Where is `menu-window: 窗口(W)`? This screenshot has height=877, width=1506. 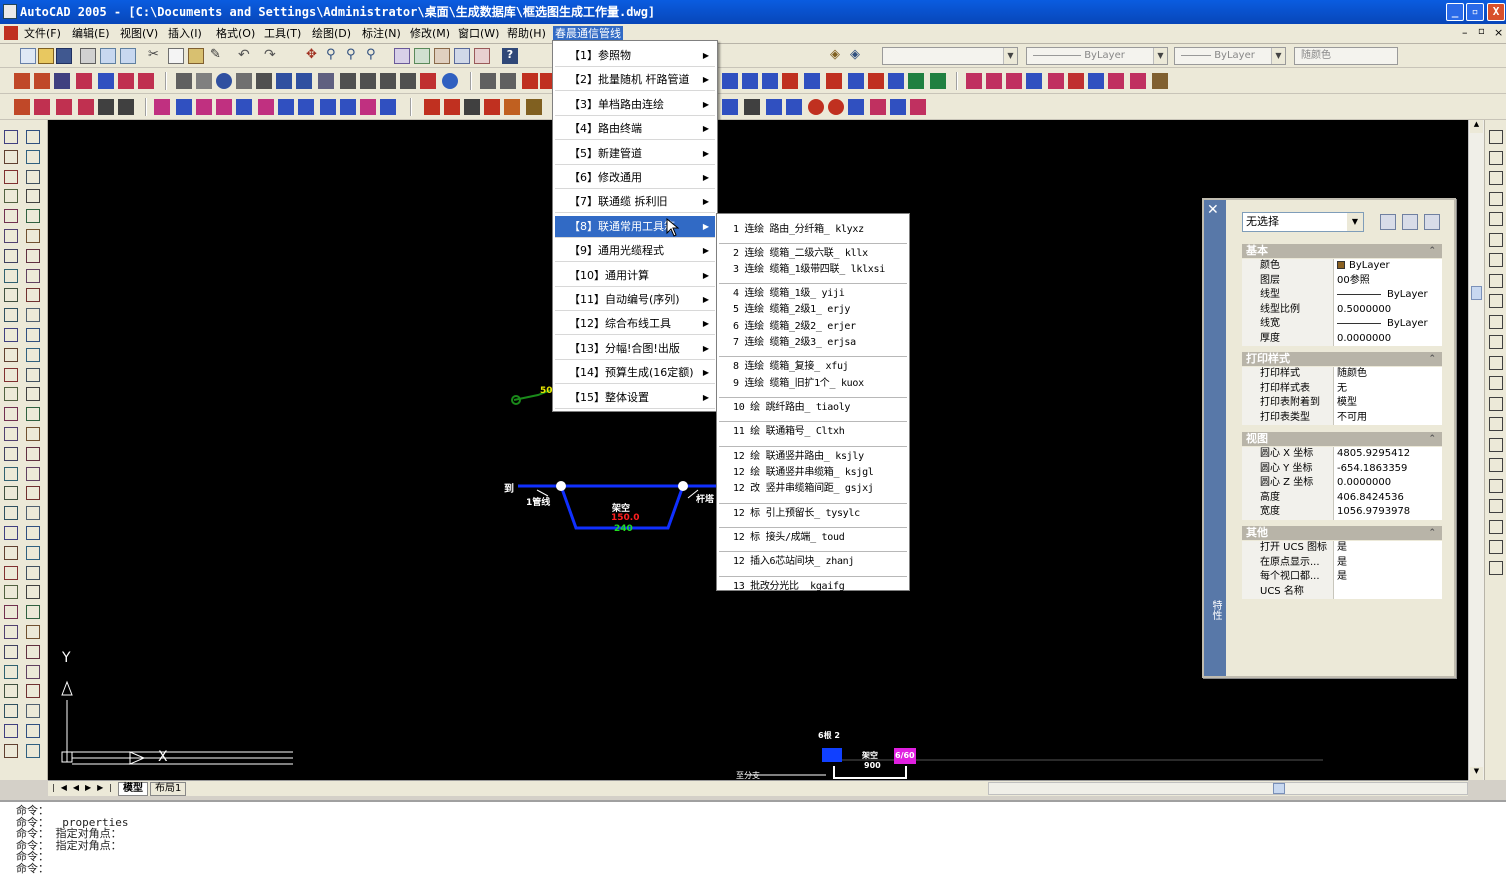 menu-window: 窗口(W) is located at coordinates (478, 34).